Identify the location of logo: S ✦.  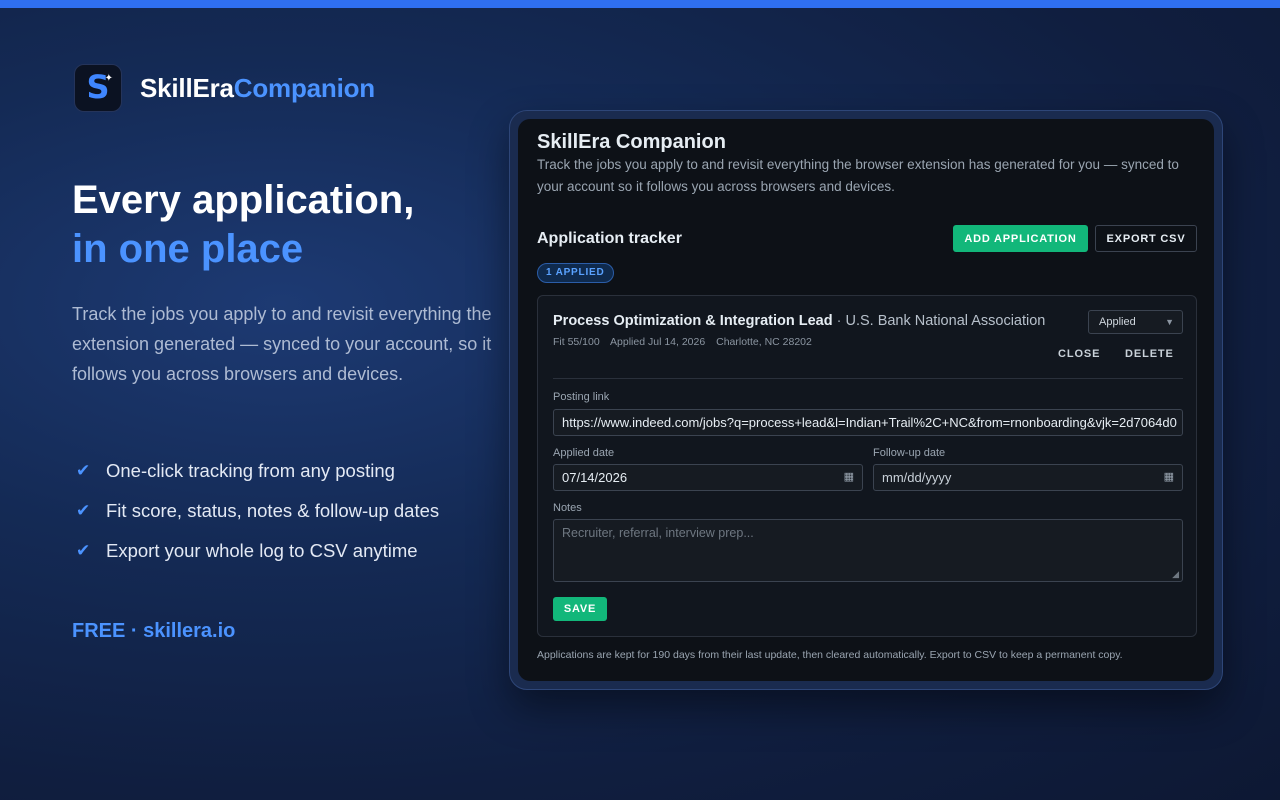
(98, 88).